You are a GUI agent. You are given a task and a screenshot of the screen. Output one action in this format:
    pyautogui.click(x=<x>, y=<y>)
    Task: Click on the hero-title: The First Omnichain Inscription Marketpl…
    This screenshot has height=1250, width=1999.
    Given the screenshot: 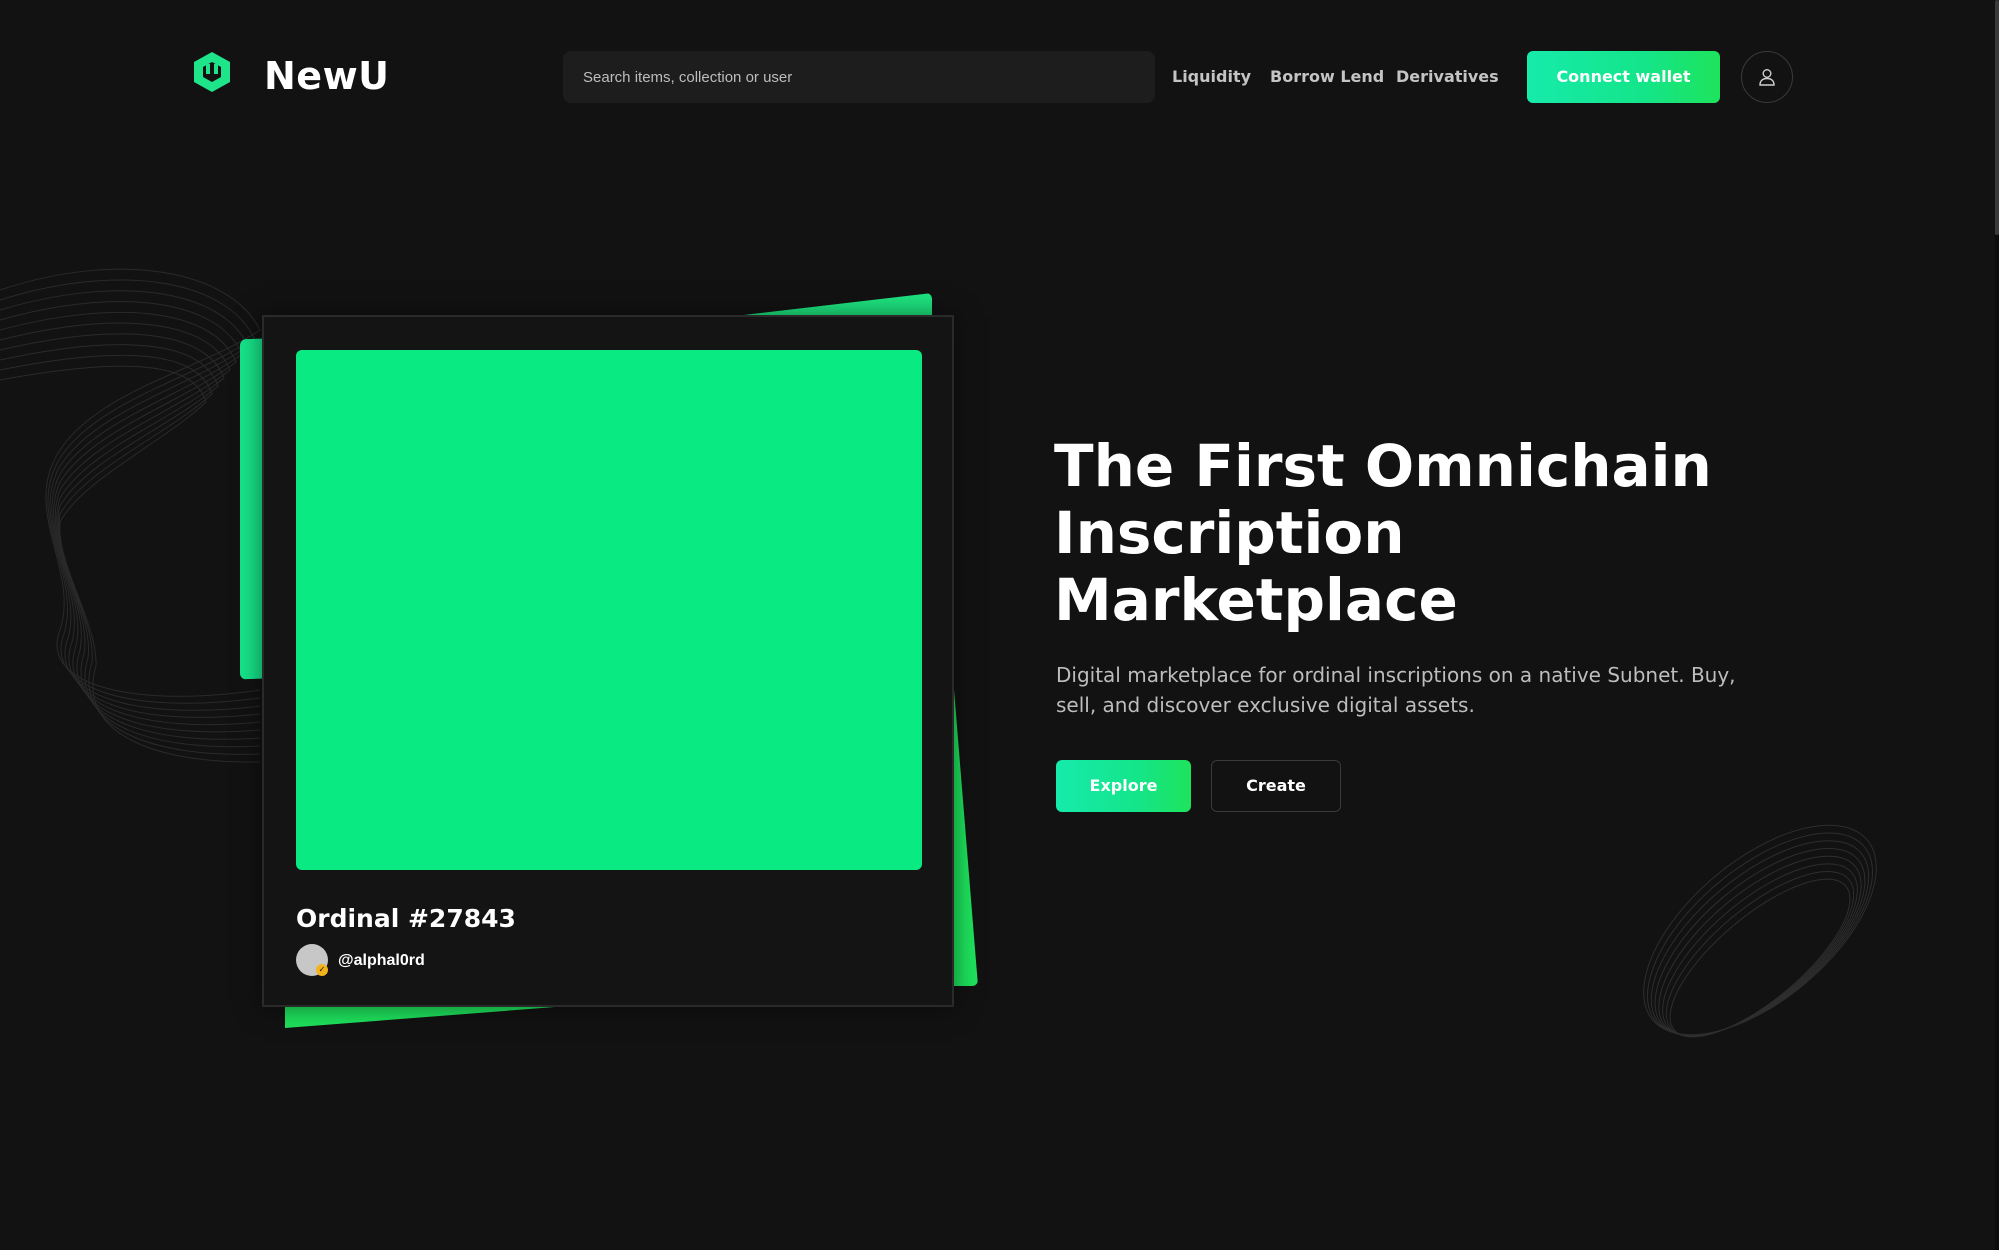 What is the action you would take?
    pyautogui.click(x=1414, y=533)
    